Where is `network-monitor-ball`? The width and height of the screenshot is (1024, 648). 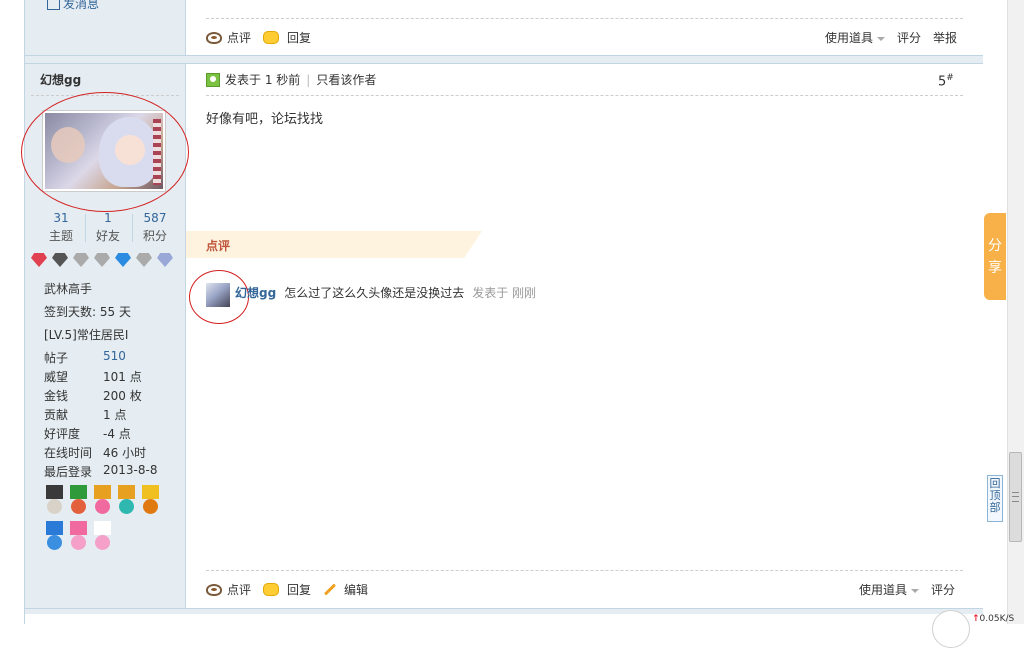
network-monitor-ball is located at coordinates (951, 629).